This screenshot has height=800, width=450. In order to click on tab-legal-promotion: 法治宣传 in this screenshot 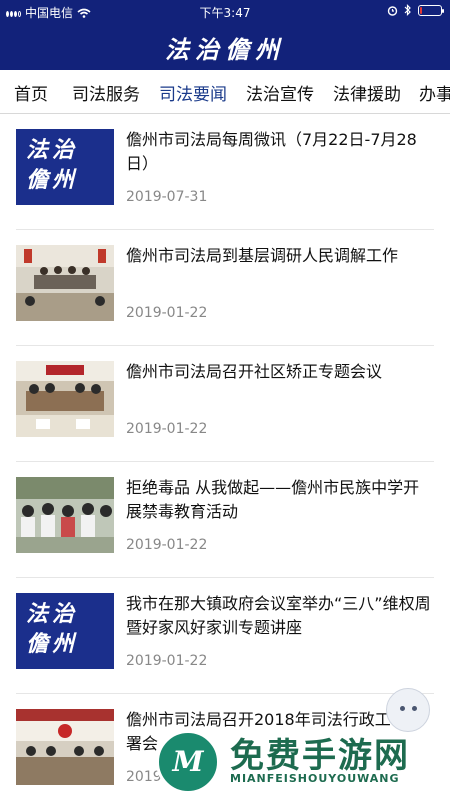, I will do `click(280, 92)`.